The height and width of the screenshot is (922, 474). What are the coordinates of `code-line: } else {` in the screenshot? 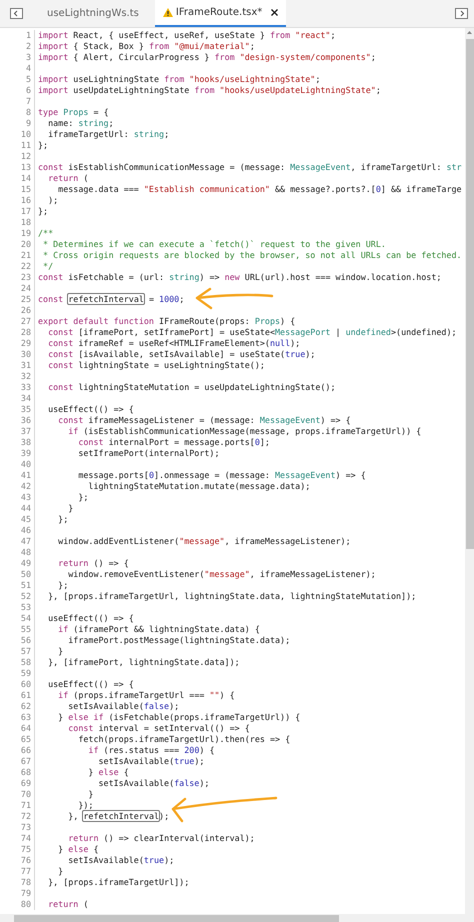 It's located at (78, 849).